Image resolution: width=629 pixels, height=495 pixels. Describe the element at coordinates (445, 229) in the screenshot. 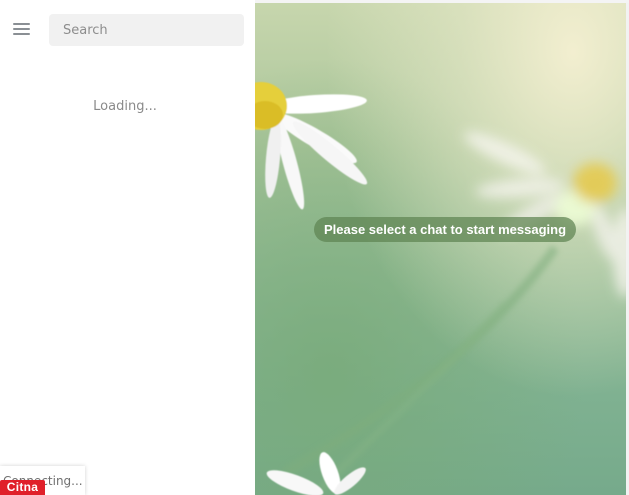

I see `empty-chat-message: Please select a chat to start messaging` at that location.